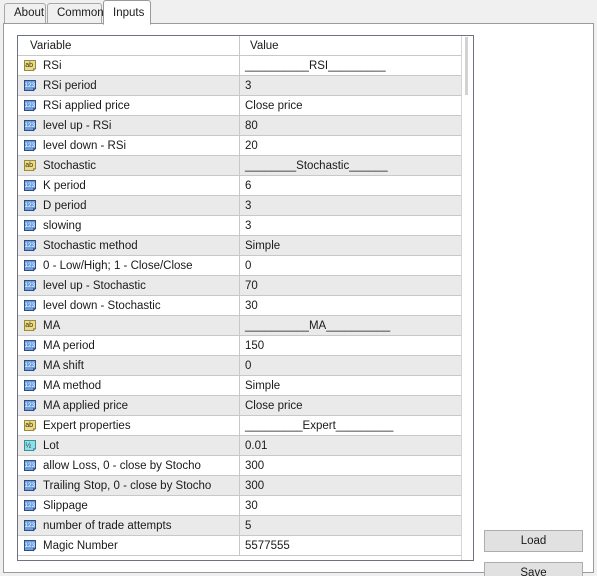 The height and width of the screenshot is (576, 597). Describe the element at coordinates (298, 12) in the screenshot. I see `tab-strip: About Common Inputs` at that location.